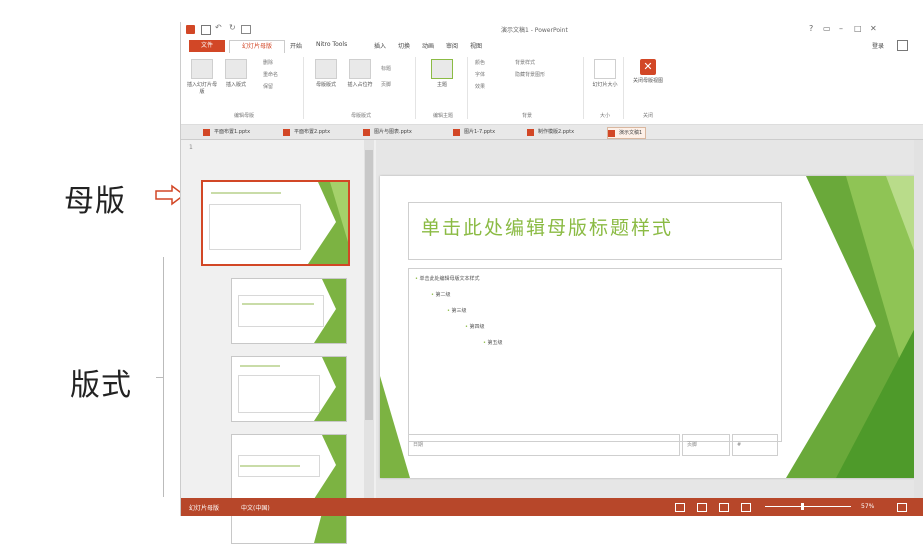 Image resolution: width=923 pixels, height=544 pixels. I want to click on tab-animations: 动画, so click(428, 47).